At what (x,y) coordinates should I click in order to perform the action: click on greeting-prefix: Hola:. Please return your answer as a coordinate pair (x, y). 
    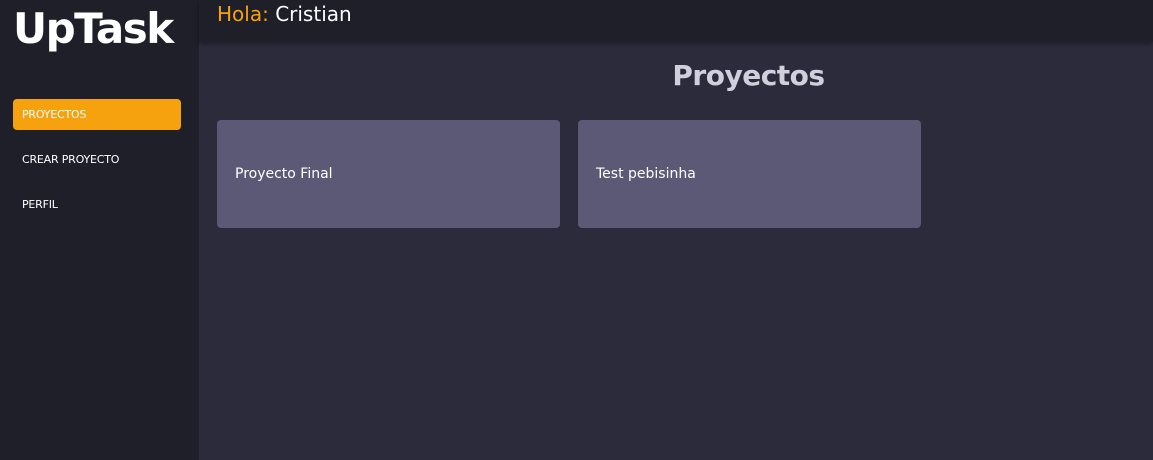
    Looking at the image, I should click on (243, 14).